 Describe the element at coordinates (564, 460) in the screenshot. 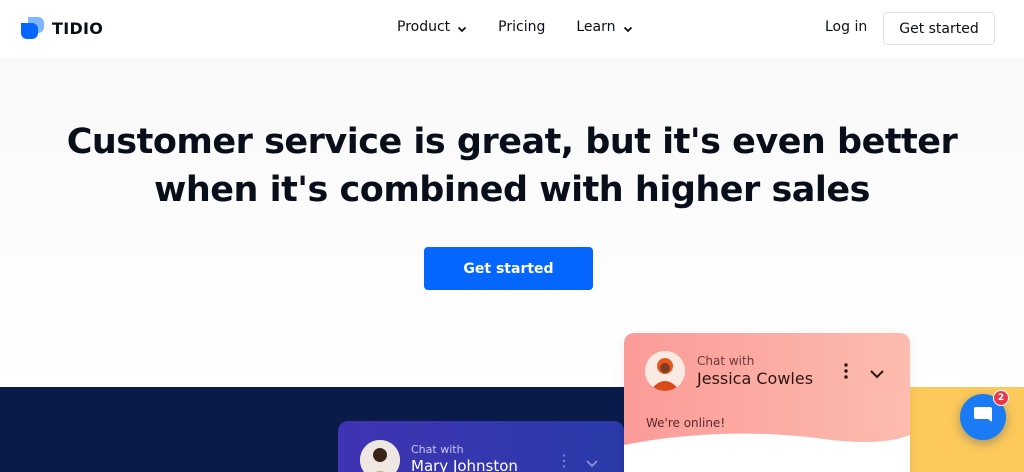

I see `kebab-menu-icon: ⋮` at that location.